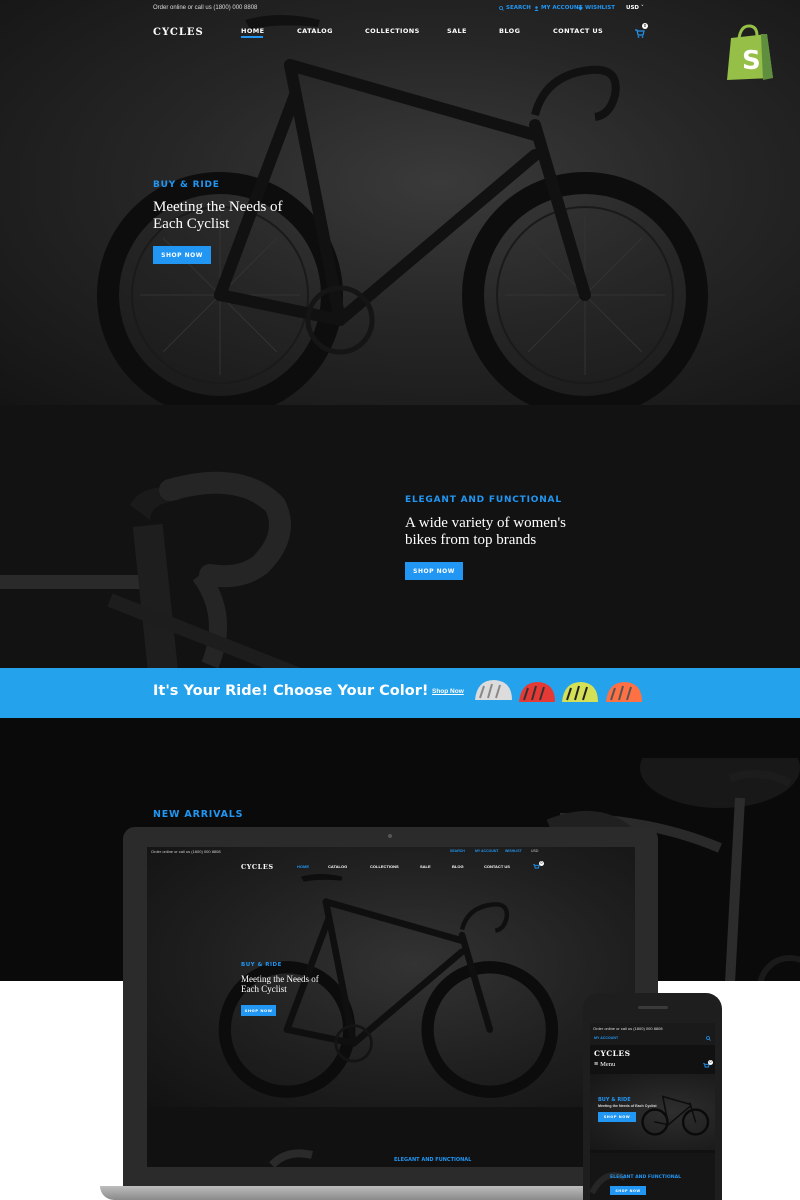 This screenshot has width=800, height=1200. What do you see at coordinates (617, 1117) in the screenshot?
I see `phone-shop-now-button: SHOP NOW` at bounding box center [617, 1117].